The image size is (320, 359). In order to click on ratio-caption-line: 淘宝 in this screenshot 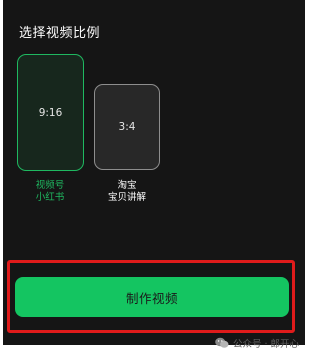, I will do `click(127, 185)`.